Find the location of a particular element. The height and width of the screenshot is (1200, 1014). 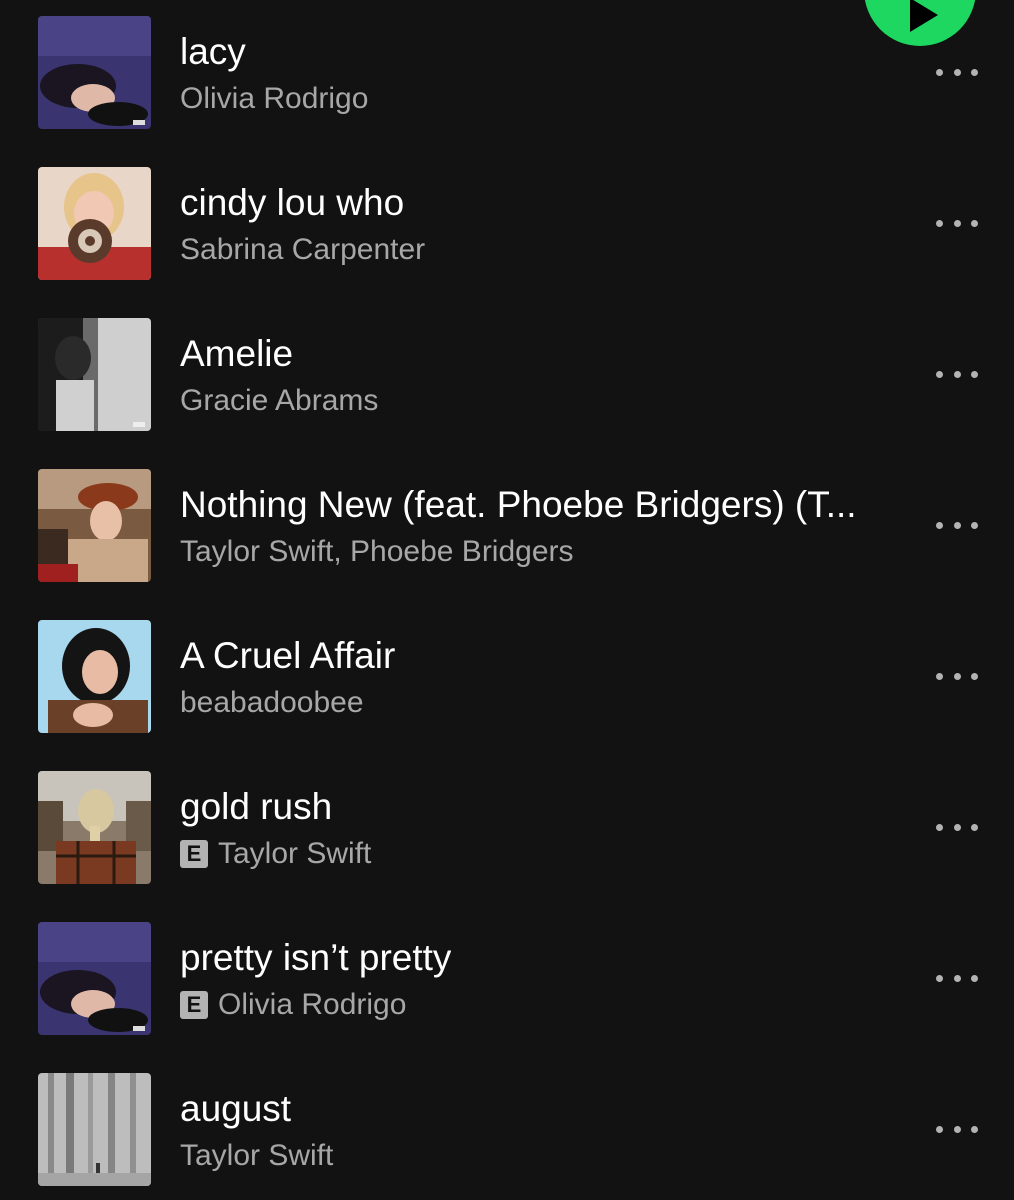

track-subtitle: Olivia Rodrigo is located at coordinates (274, 99).